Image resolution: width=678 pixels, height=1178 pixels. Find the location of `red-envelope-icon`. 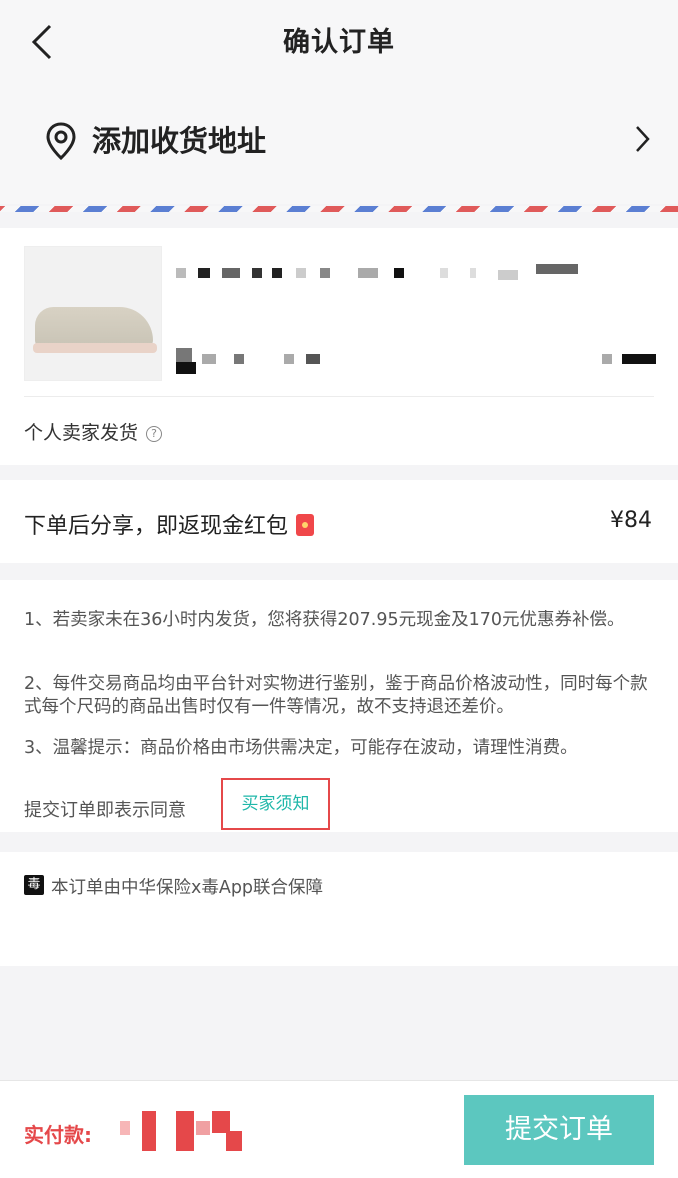

red-envelope-icon is located at coordinates (305, 525).